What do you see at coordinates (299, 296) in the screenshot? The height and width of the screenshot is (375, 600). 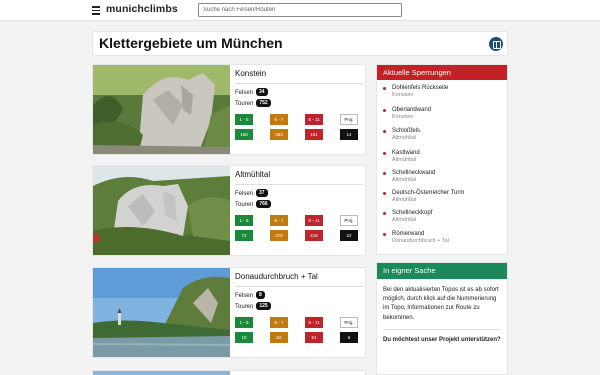 I see `felsen-row: Felsen 8` at bounding box center [299, 296].